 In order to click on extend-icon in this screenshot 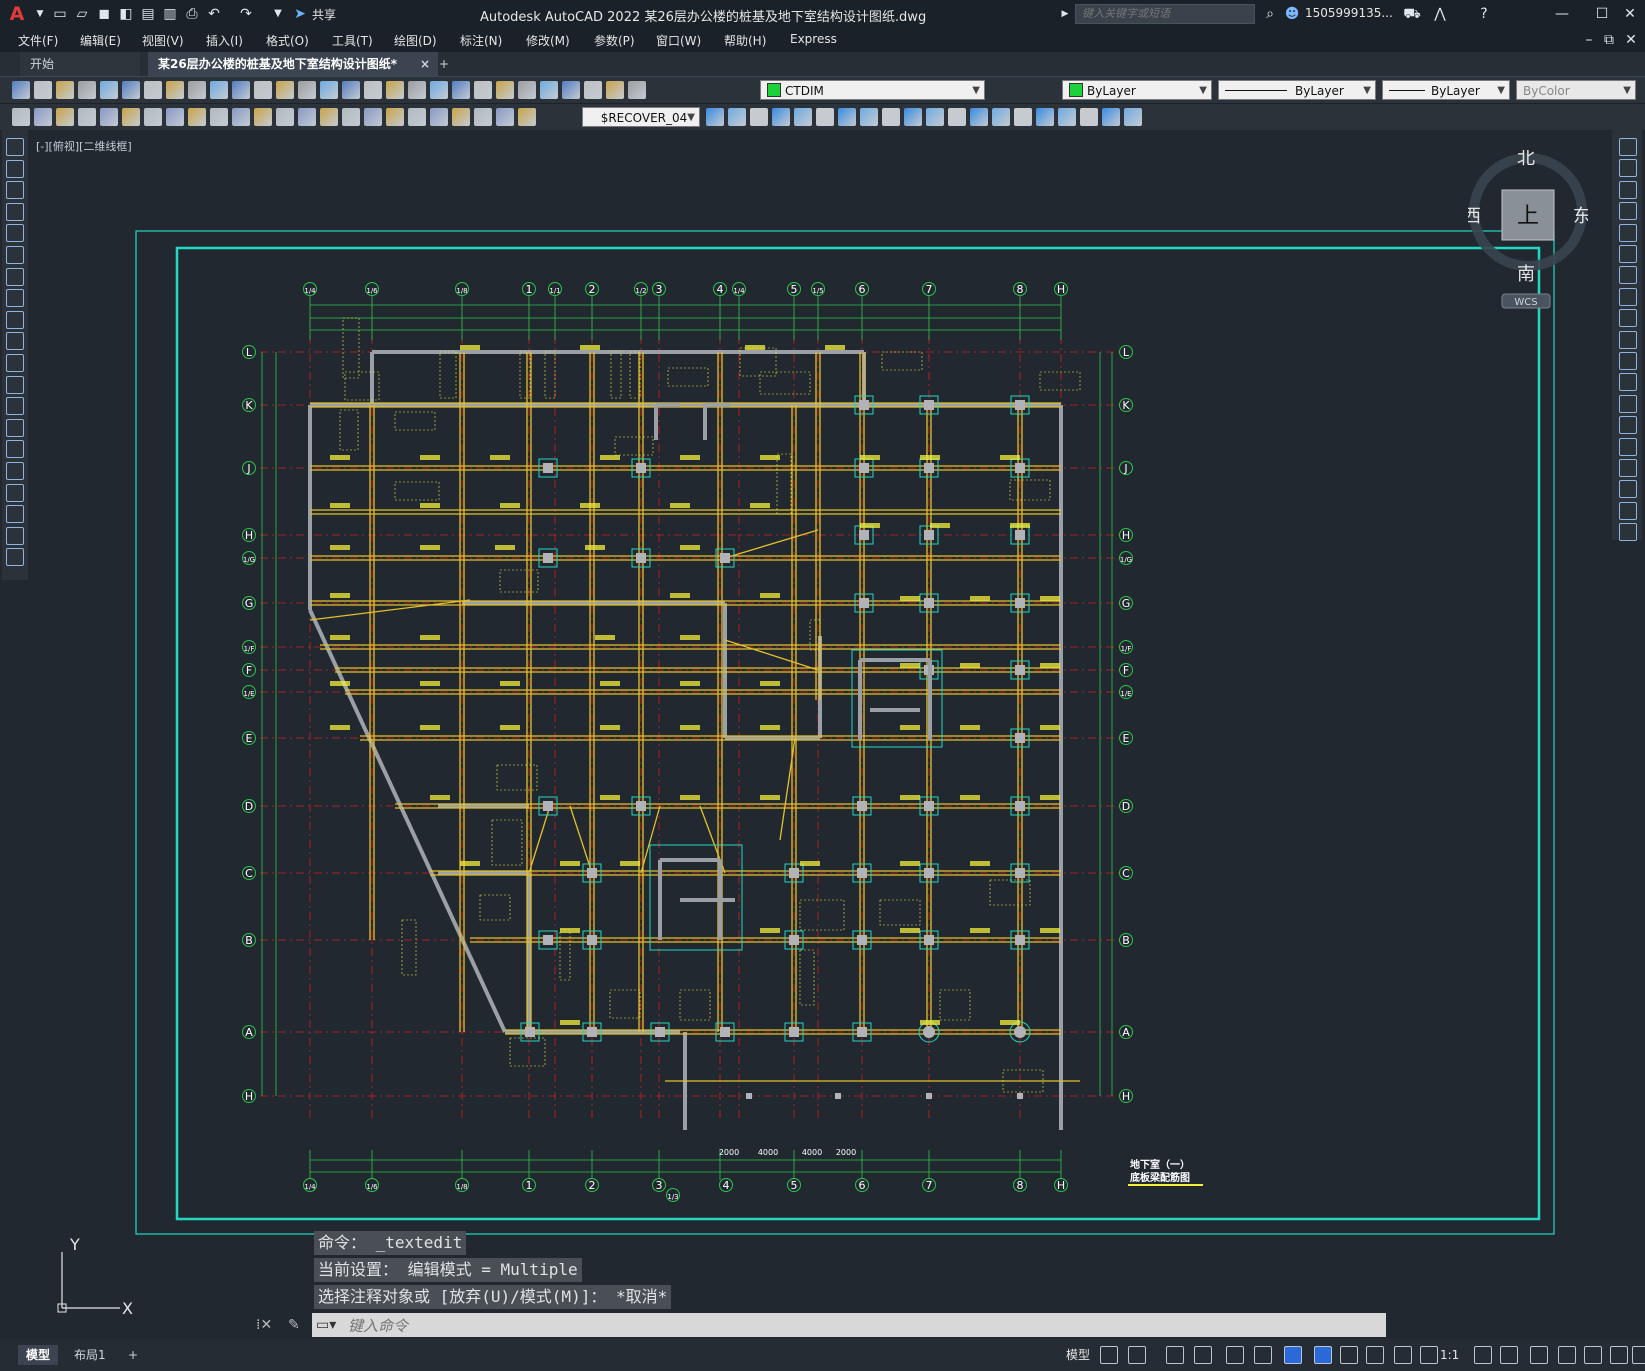, I will do `click(1628, 361)`.